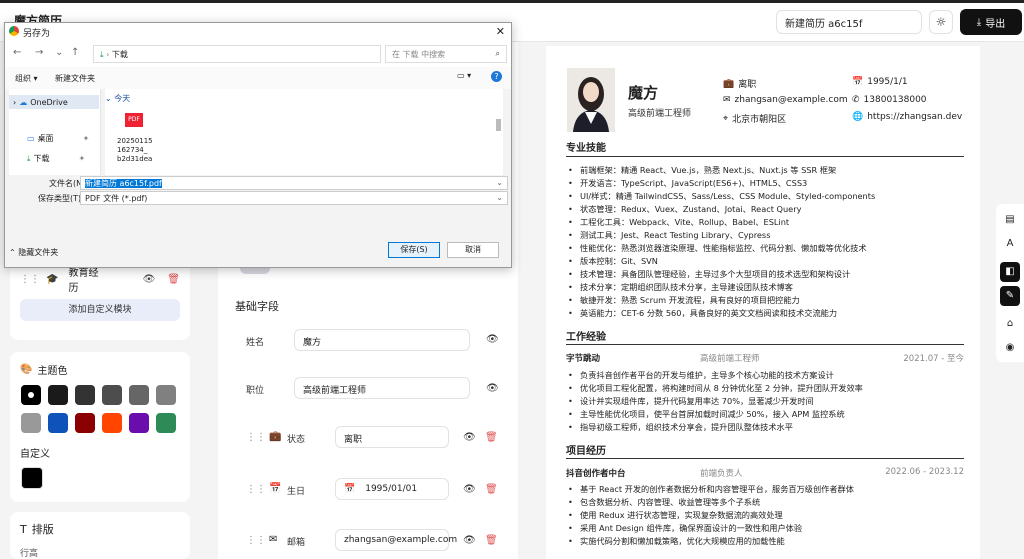 The image size is (1024, 559). What do you see at coordinates (100, 310) in the screenshot?
I see `add-custom-module-button: 添加自定义模块` at bounding box center [100, 310].